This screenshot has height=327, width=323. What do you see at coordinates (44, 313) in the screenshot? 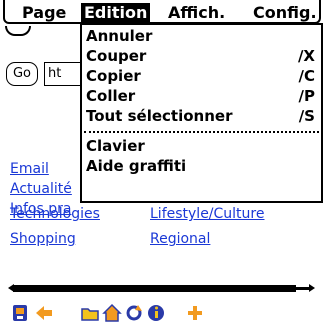
I see `back-arrow-icon` at bounding box center [44, 313].